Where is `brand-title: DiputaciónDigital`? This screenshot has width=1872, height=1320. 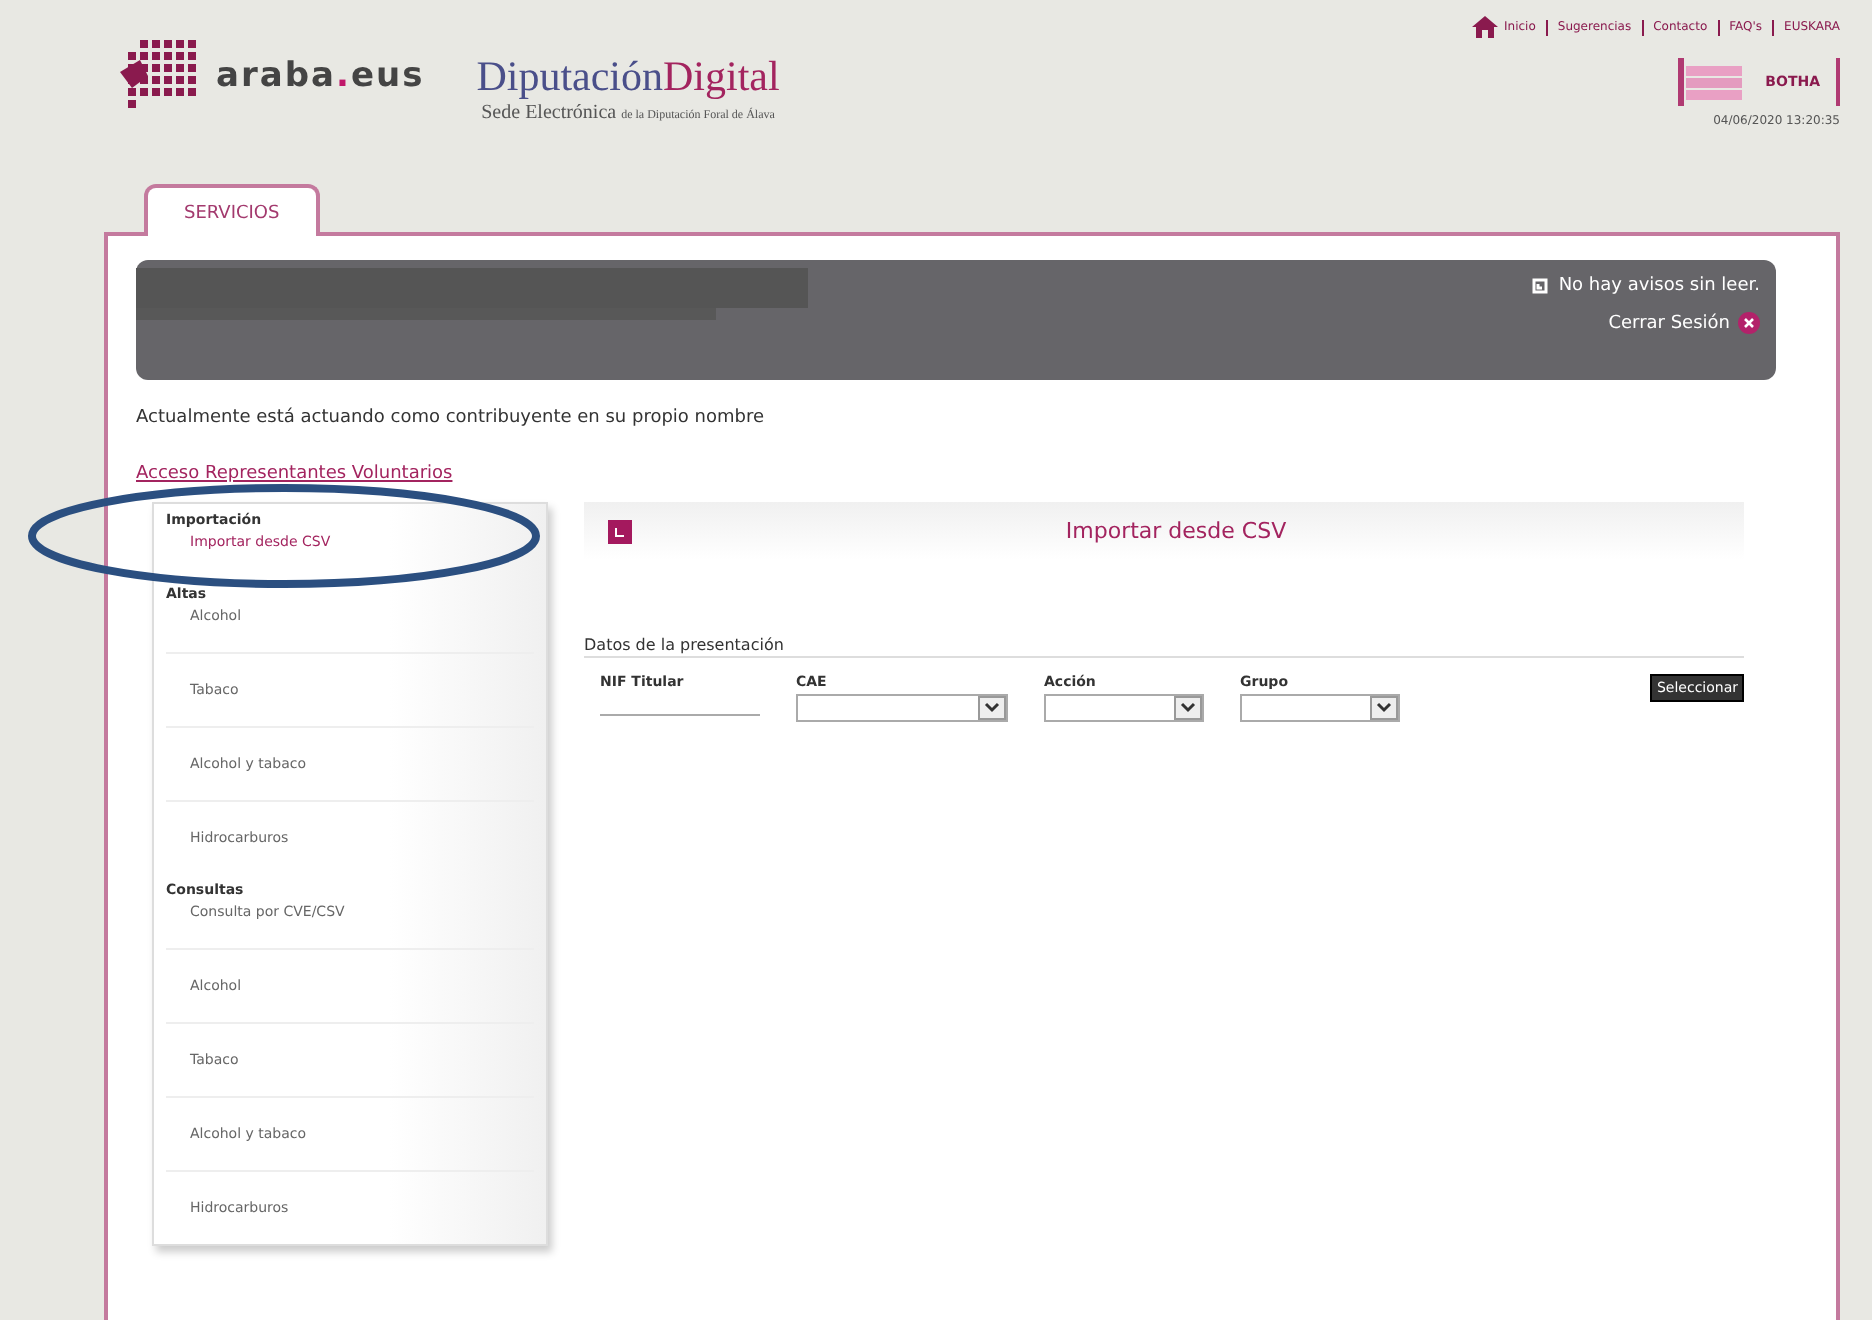
brand-title: DiputaciónDigital is located at coordinates (628, 77).